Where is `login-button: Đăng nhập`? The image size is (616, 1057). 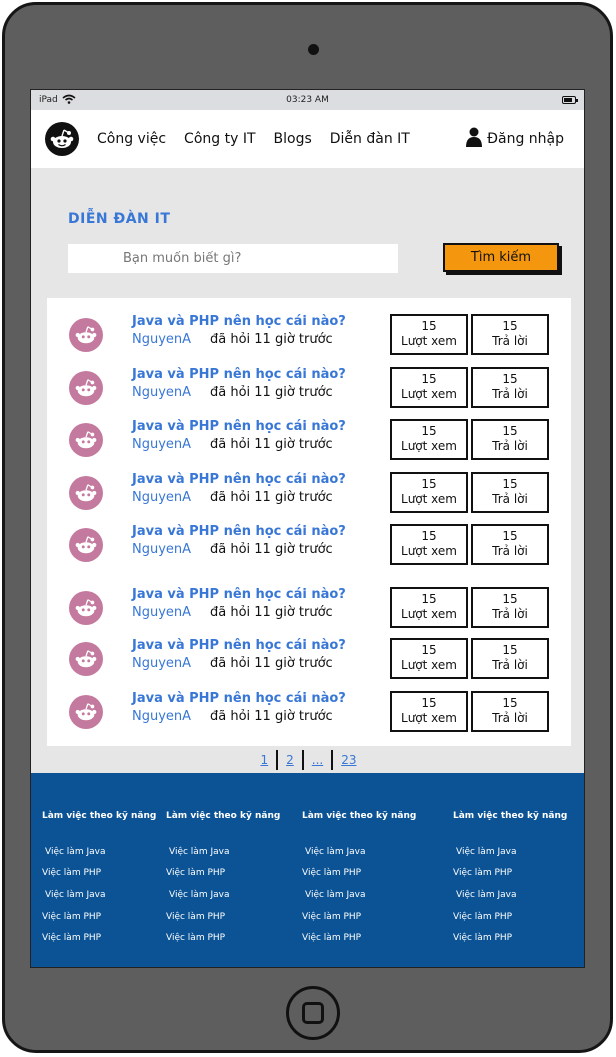
login-button: Đăng nhập is located at coordinates (514, 139).